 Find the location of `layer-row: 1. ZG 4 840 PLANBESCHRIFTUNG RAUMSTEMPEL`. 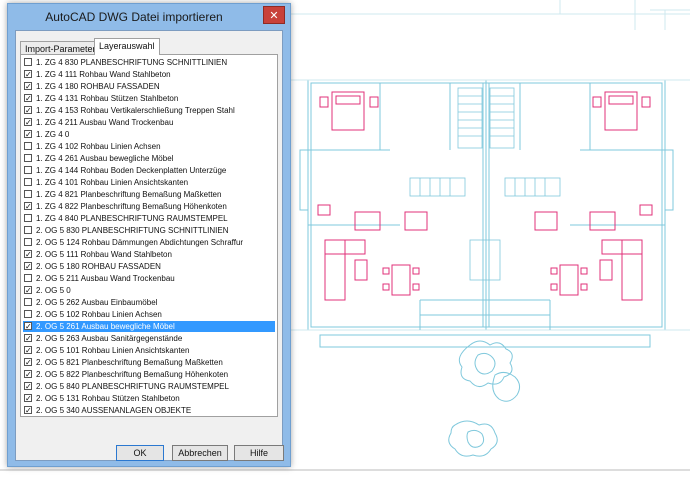

layer-row: 1. ZG 4 840 PLANBESCHRIFTUNG RAUMSTEMPEL is located at coordinates (149, 218).